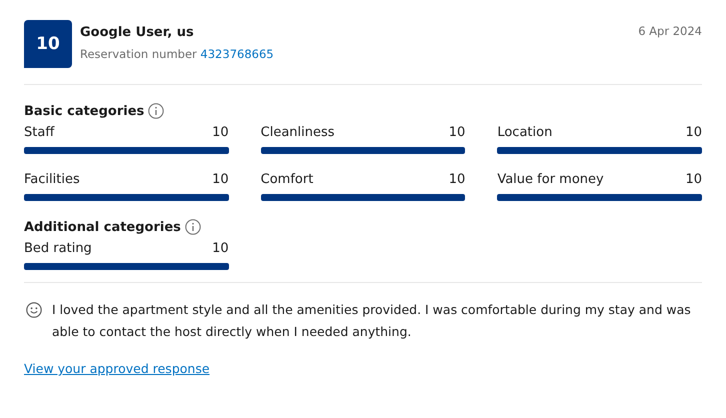  What do you see at coordinates (237, 54) in the screenshot?
I see `reservation-link: 4323768665` at bounding box center [237, 54].